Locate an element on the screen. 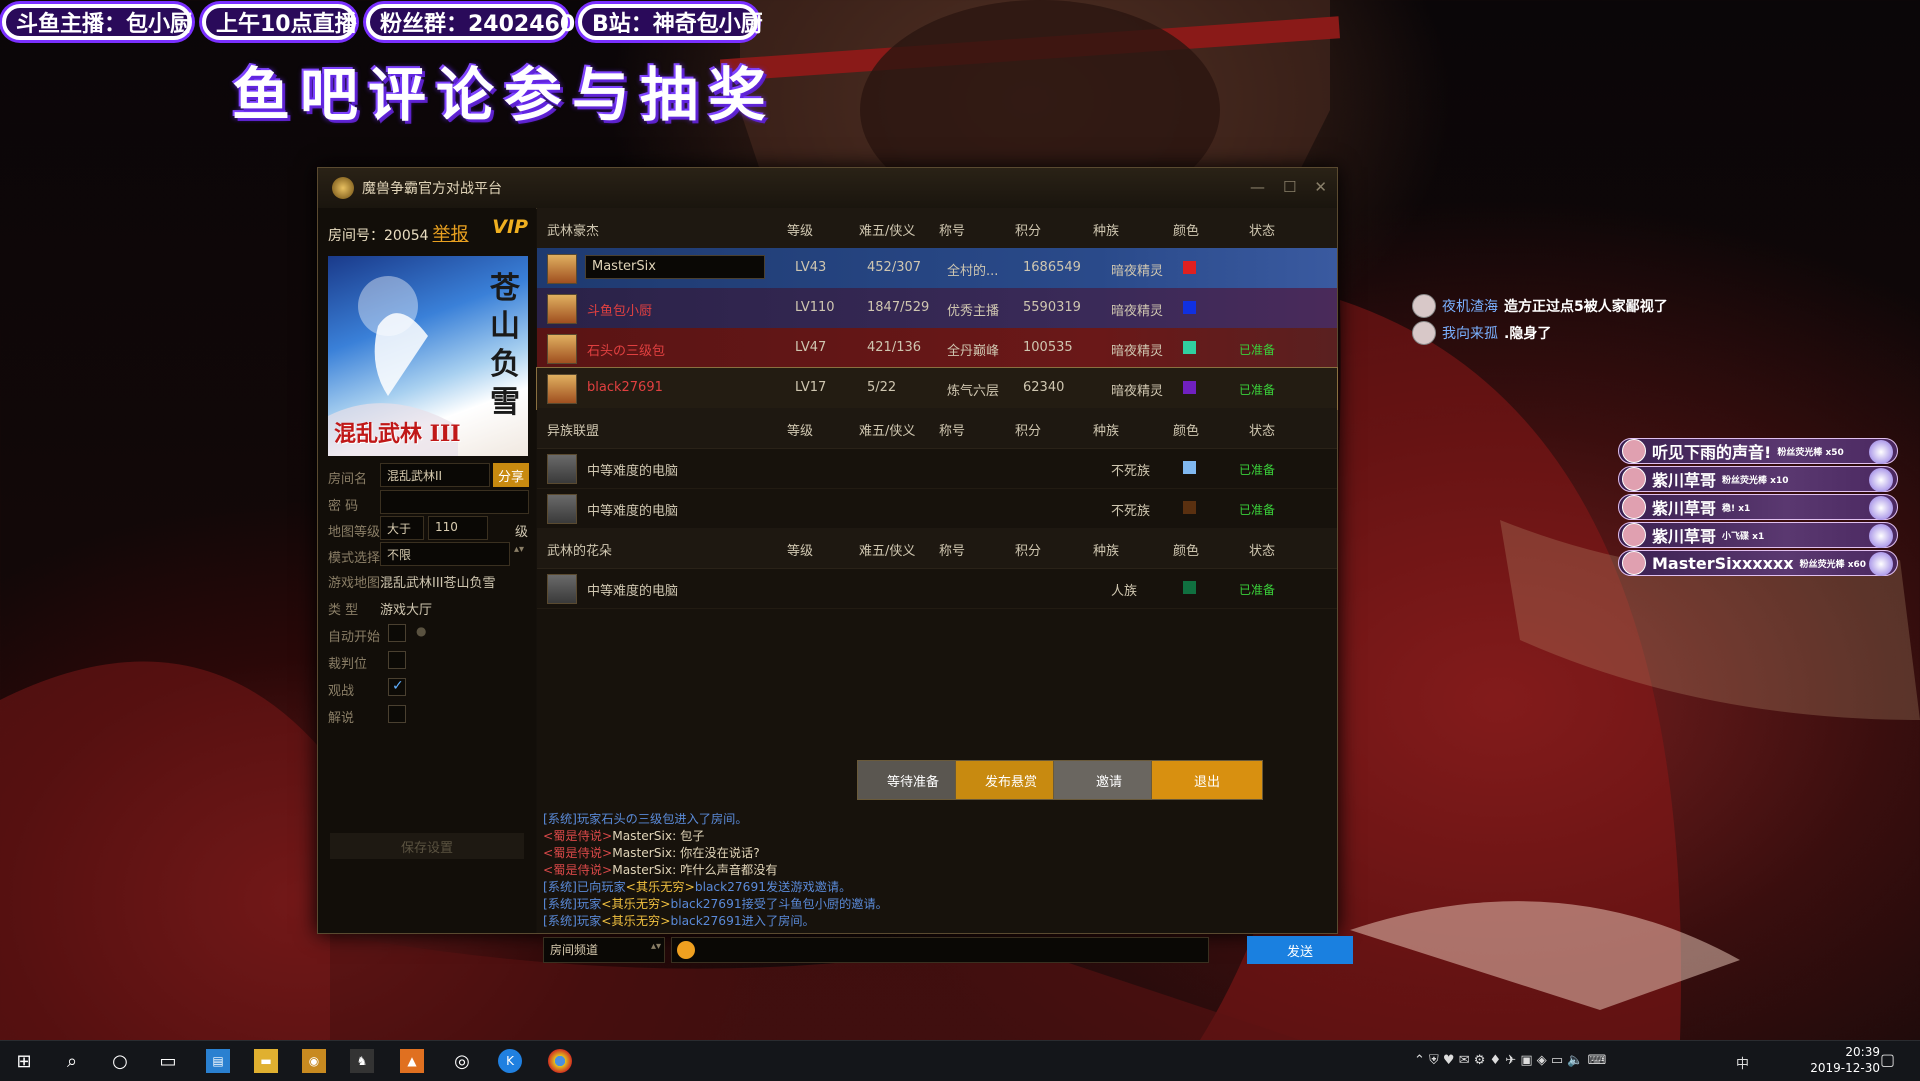 This screenshot has height=1081, width=1920. mode-select-arrow-icon: ▴▾ is located at coordinates (519, 549).